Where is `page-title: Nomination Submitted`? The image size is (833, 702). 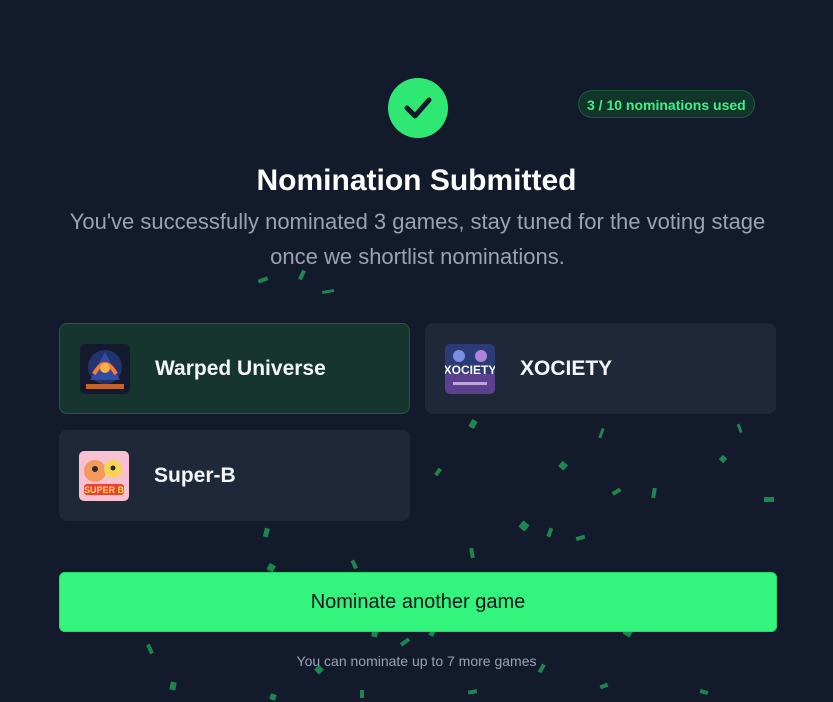 page-title: Nomination Submitted is located at coordinates (416, 180).